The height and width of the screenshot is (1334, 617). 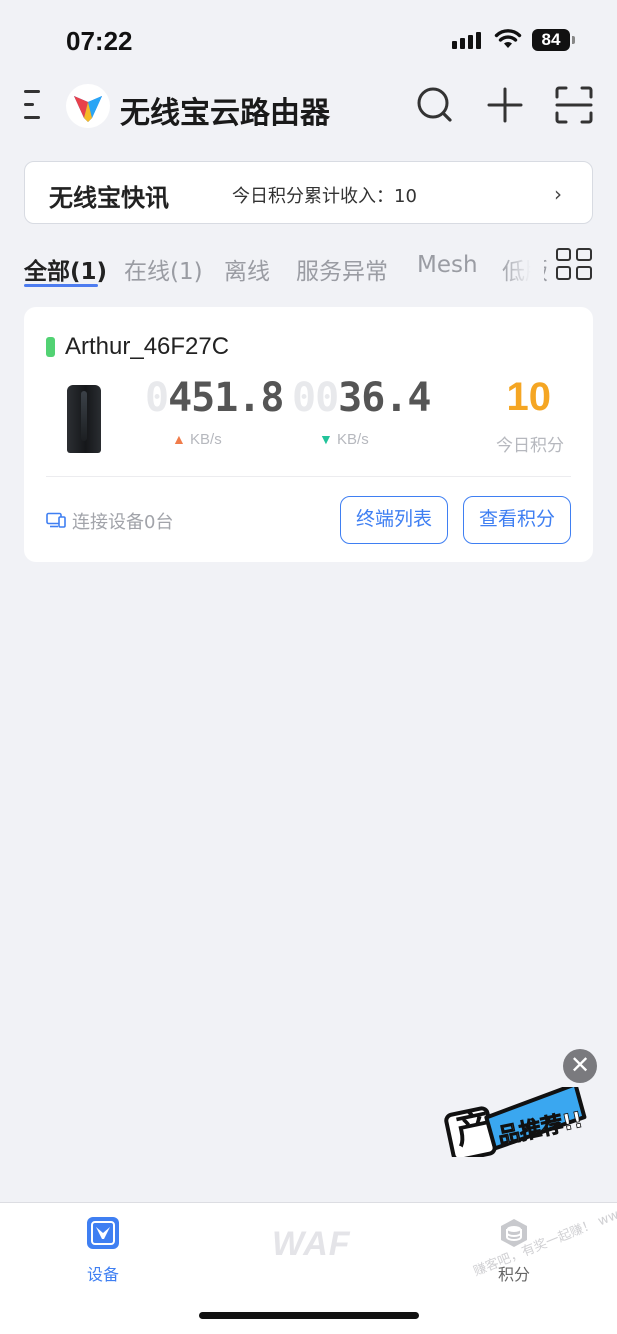 I want to click on product-recommend-badge: 产 品推荐!!, so click(x=518, y=1122).